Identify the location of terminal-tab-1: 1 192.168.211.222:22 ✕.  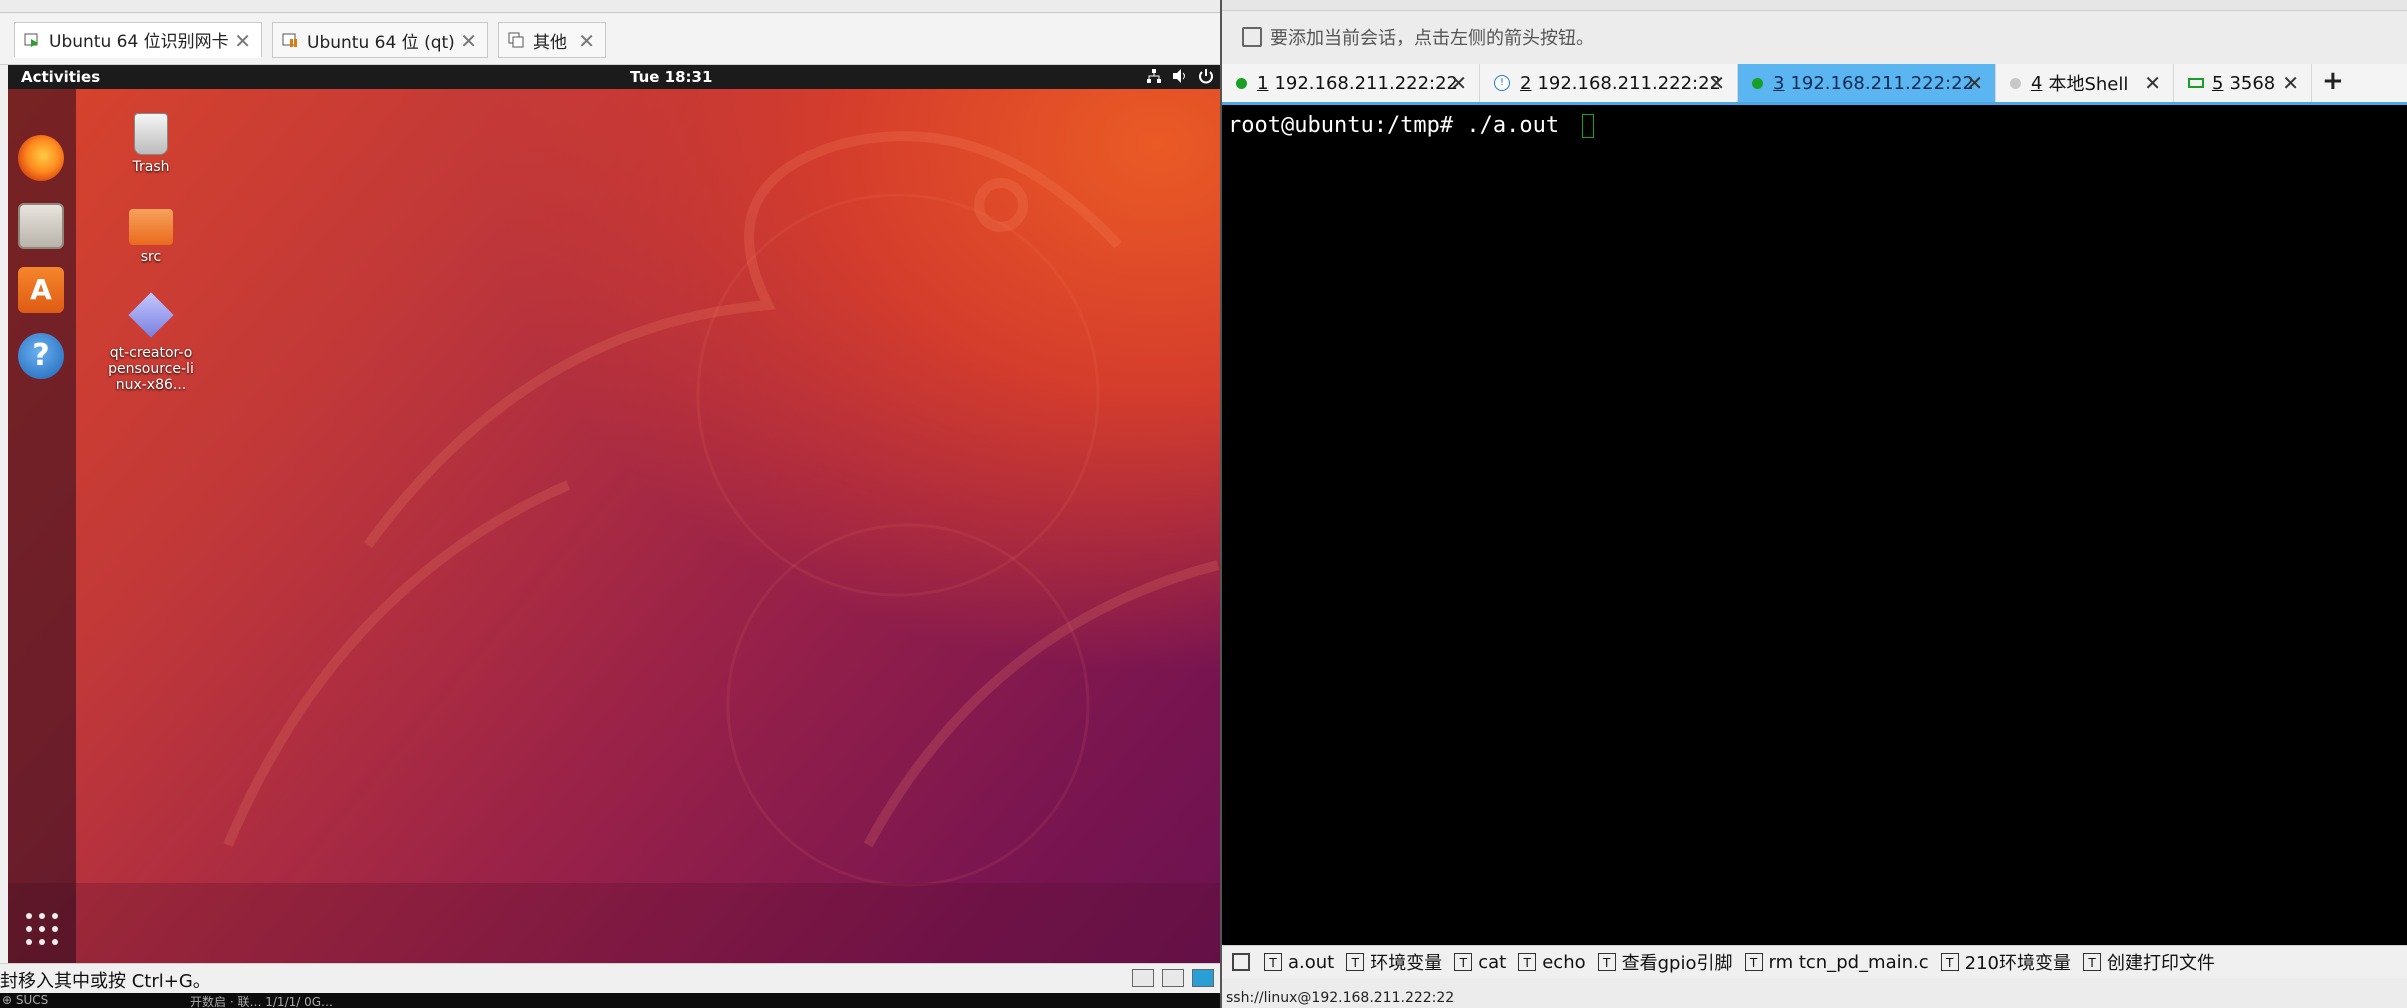
(1351, 83).